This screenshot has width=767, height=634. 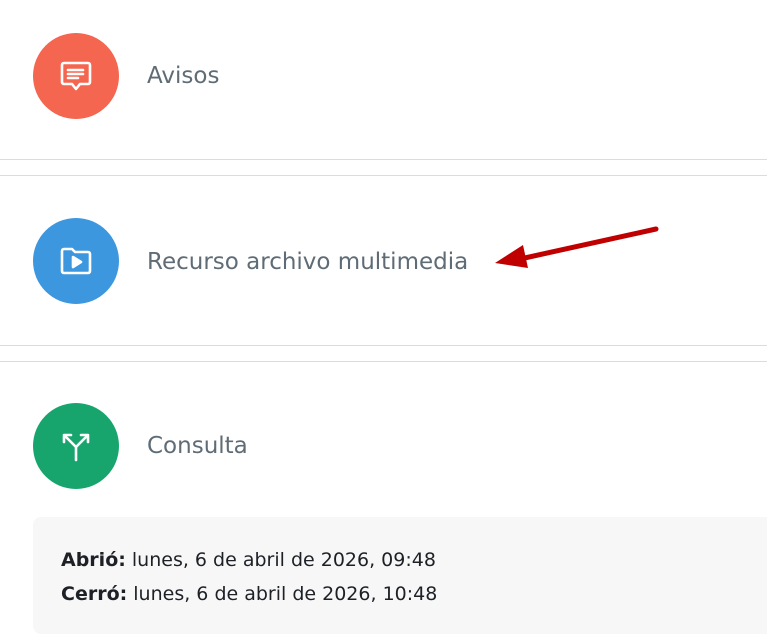 I want to click on closed-label: Cerró:, so click(x=94, y=594).